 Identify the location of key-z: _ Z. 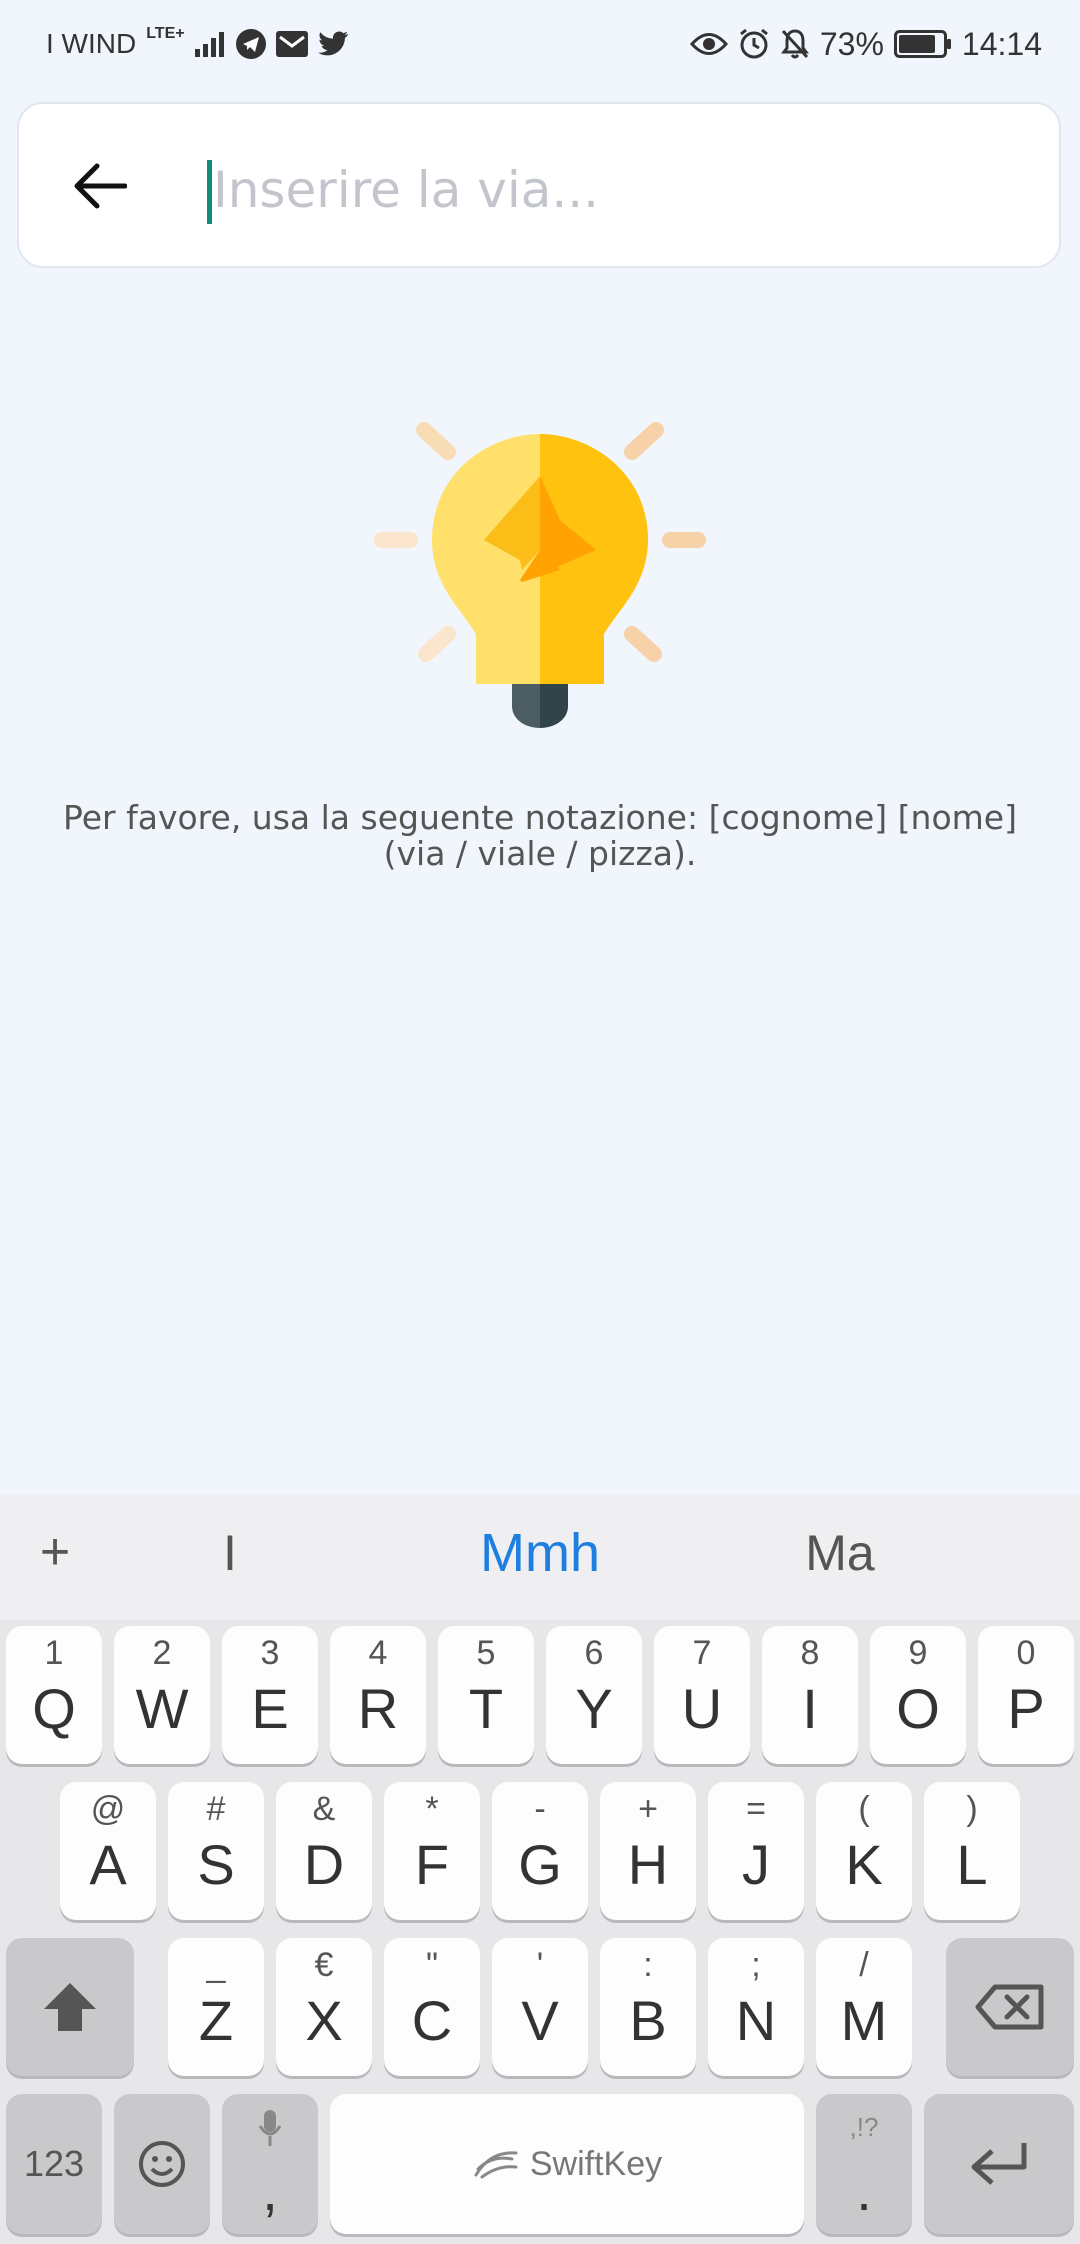
(216, 2007).